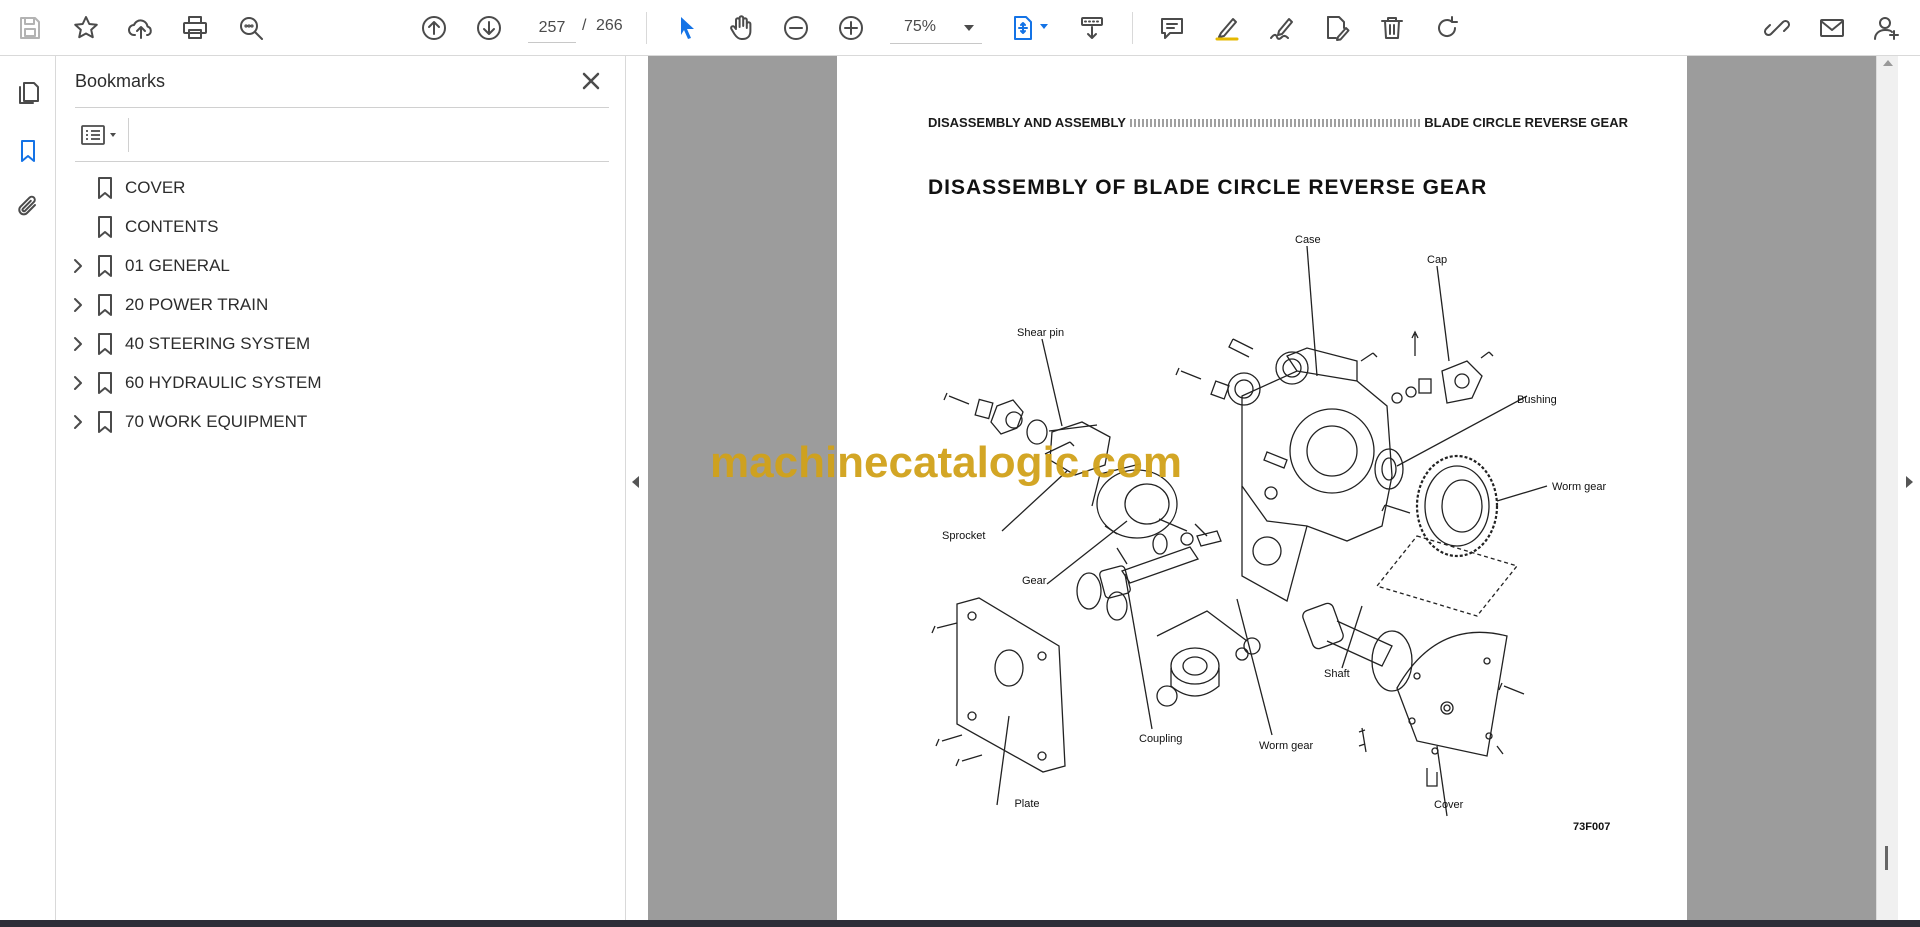 This screenshot has width=1920, height=927. What do you see at coordinates (1227, 28) in the screenshot?
I see `highlight-pen-icon` at bounding box center [1227, 28].